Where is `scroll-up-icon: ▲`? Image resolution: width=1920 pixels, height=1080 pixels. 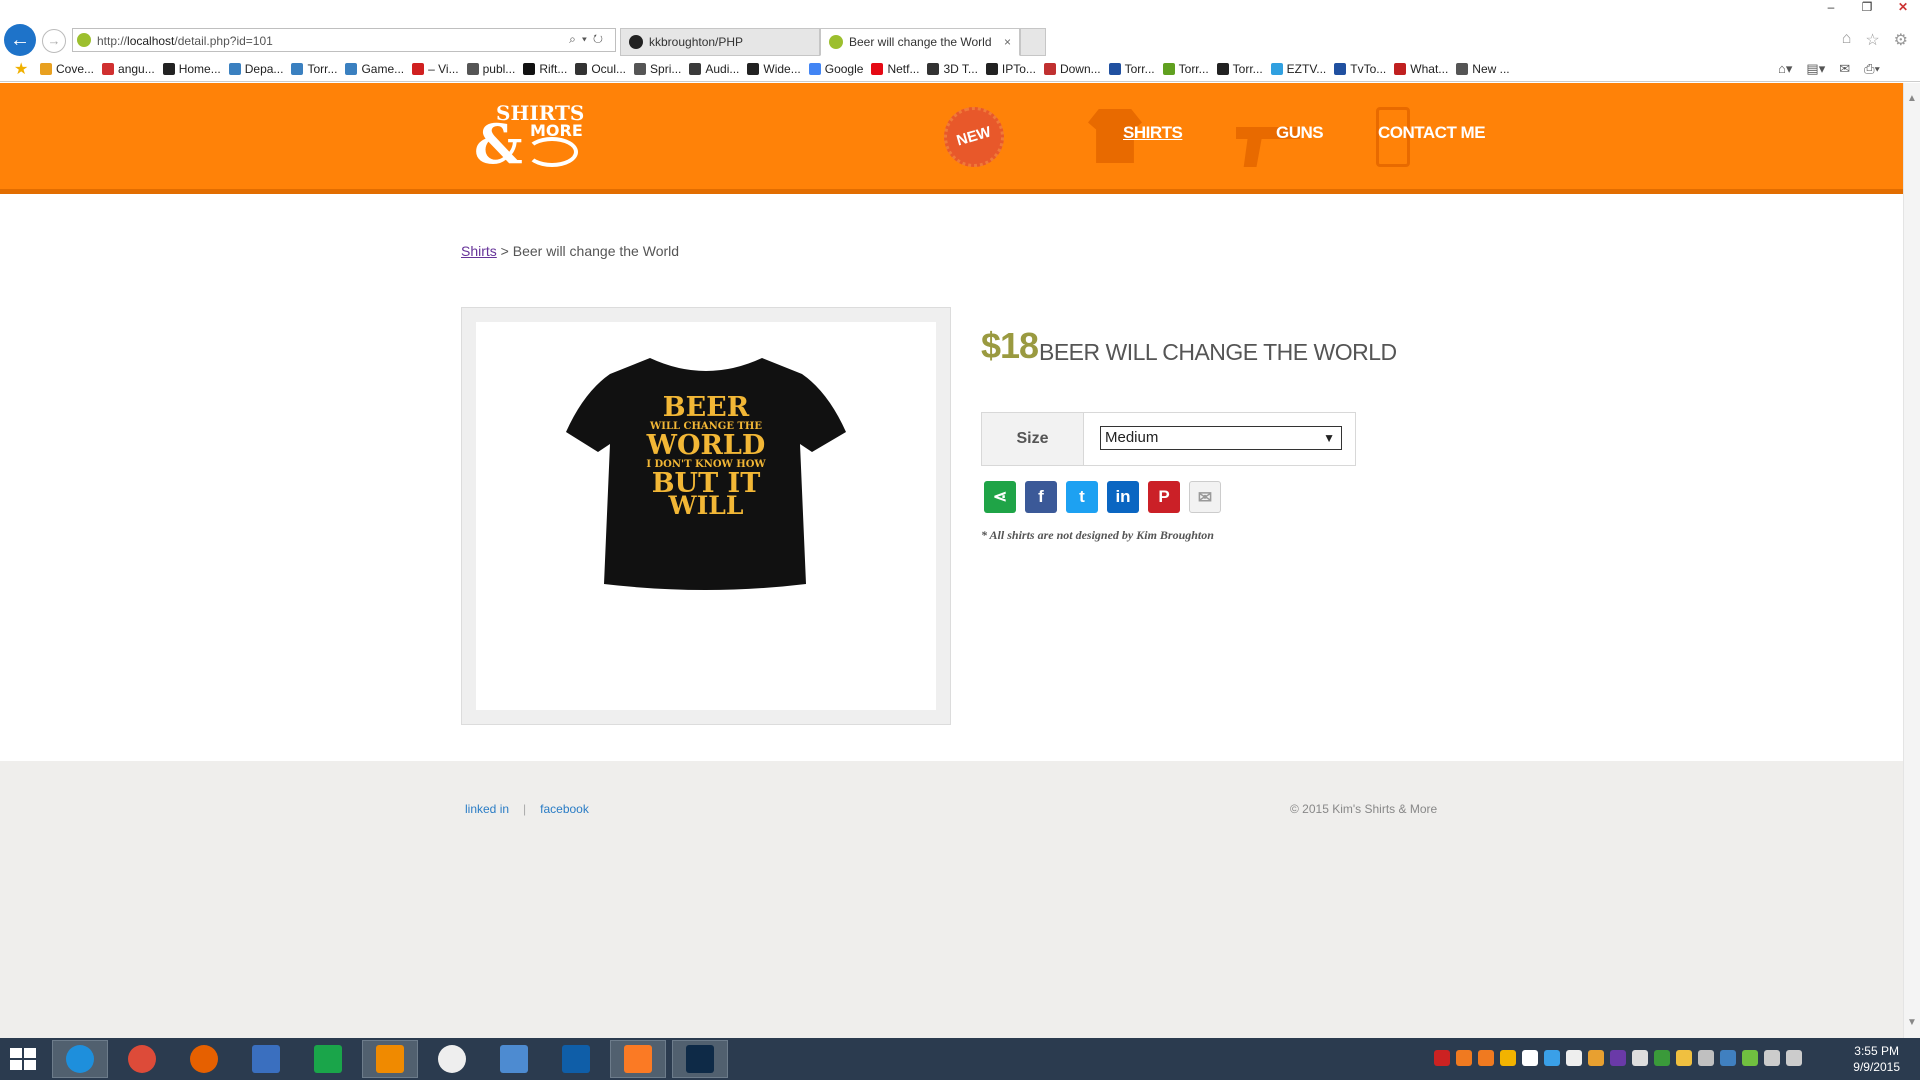 scroll-up-icon: ▲ is located at coordinates (1912, 98).